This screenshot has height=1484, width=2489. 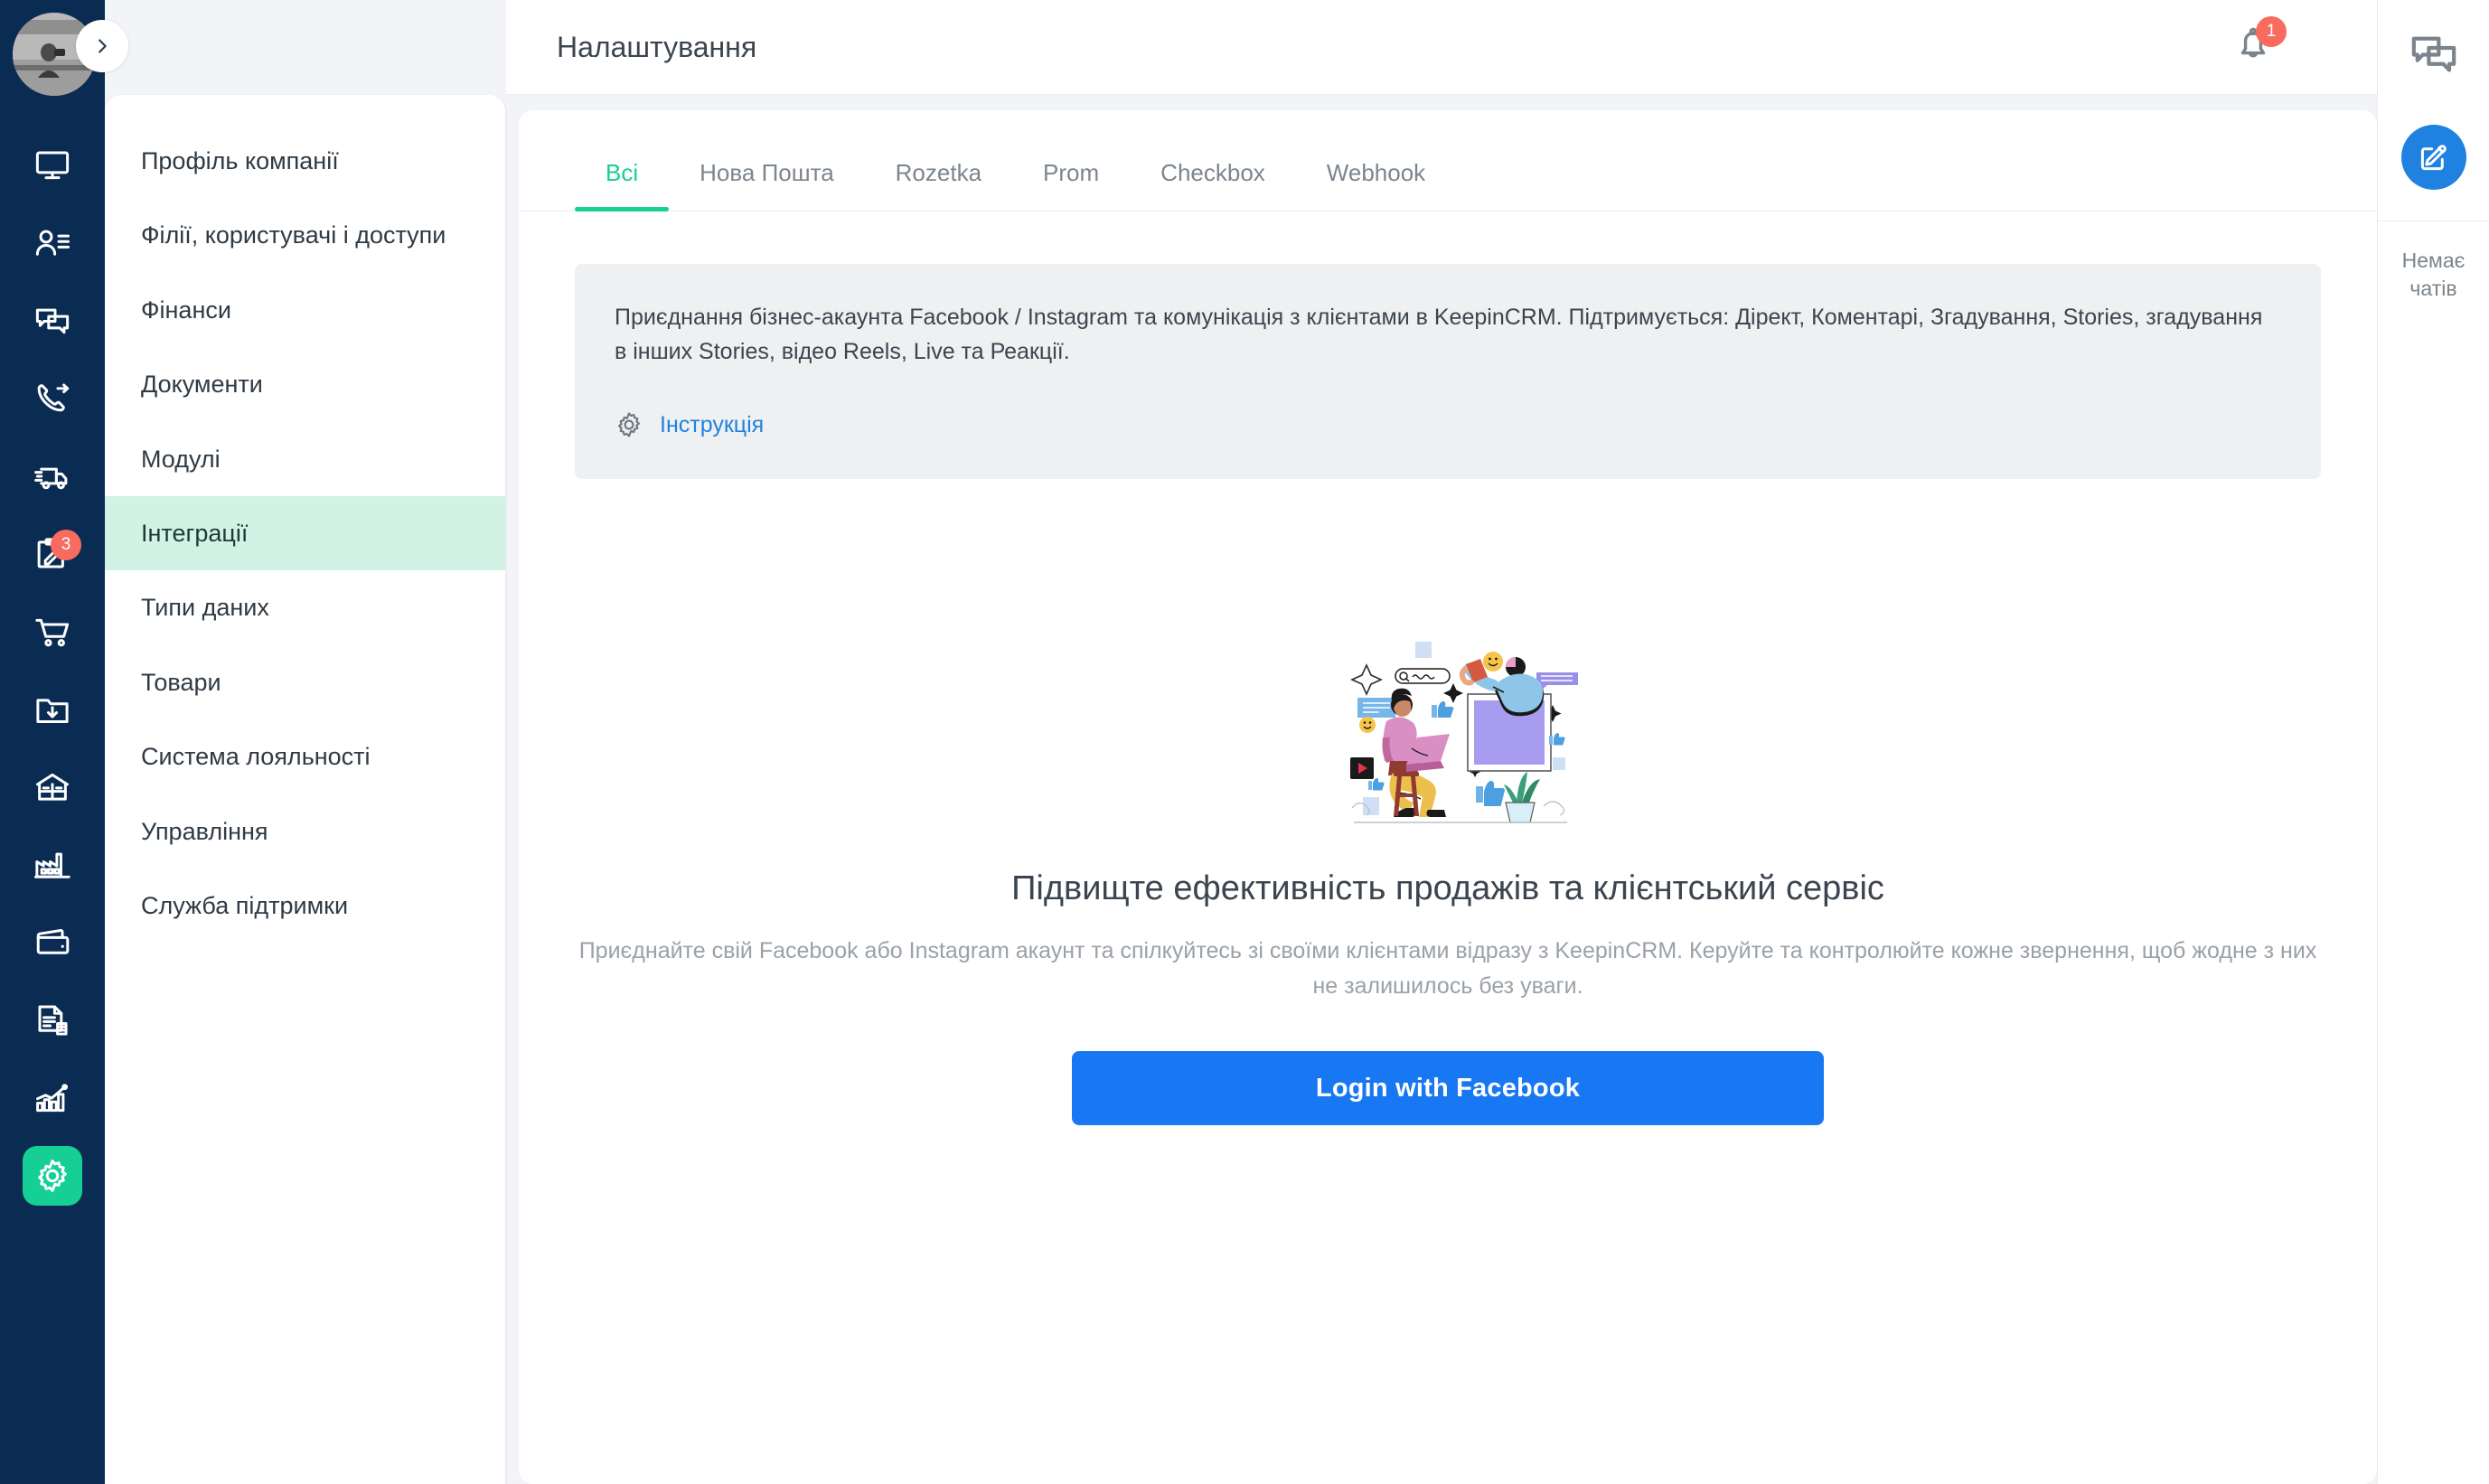 I want to click on tab-label: Rozetka, so click(x=938, y=172).